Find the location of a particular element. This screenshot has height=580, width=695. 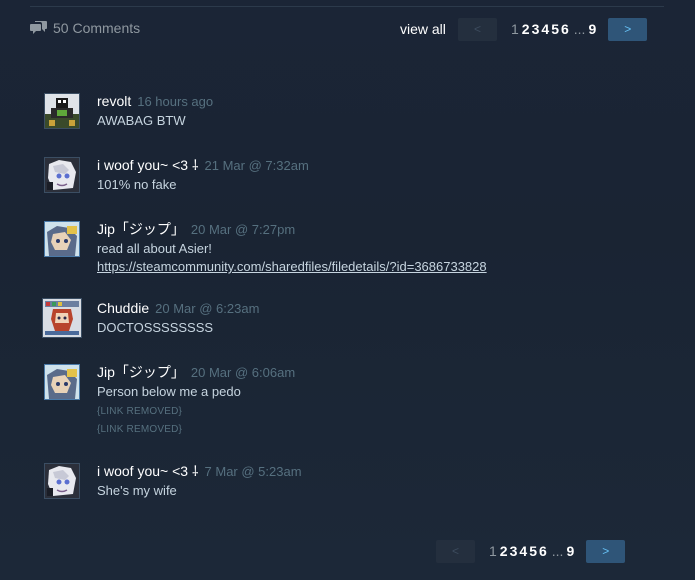

comment-text: read all about Asier! is located at coordinates (154, 248).